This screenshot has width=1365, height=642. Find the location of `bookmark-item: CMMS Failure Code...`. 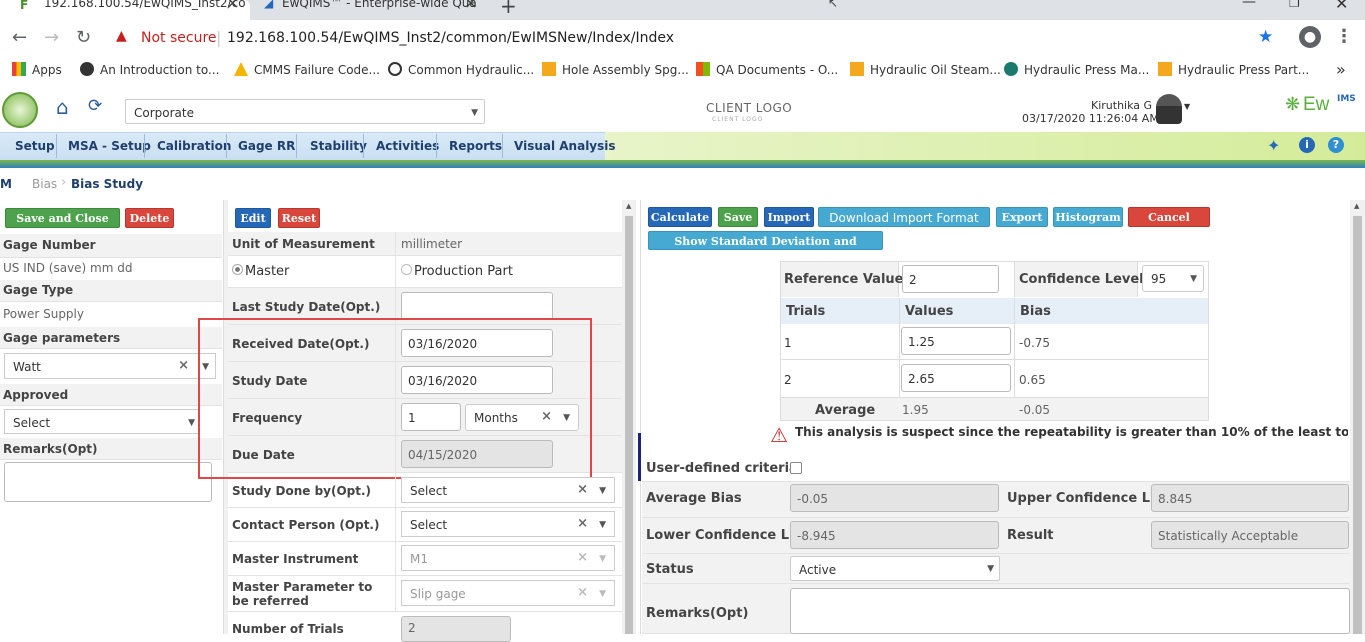

bookmark-item: CMMS Failure Code... is located at coordinates (307, 69).